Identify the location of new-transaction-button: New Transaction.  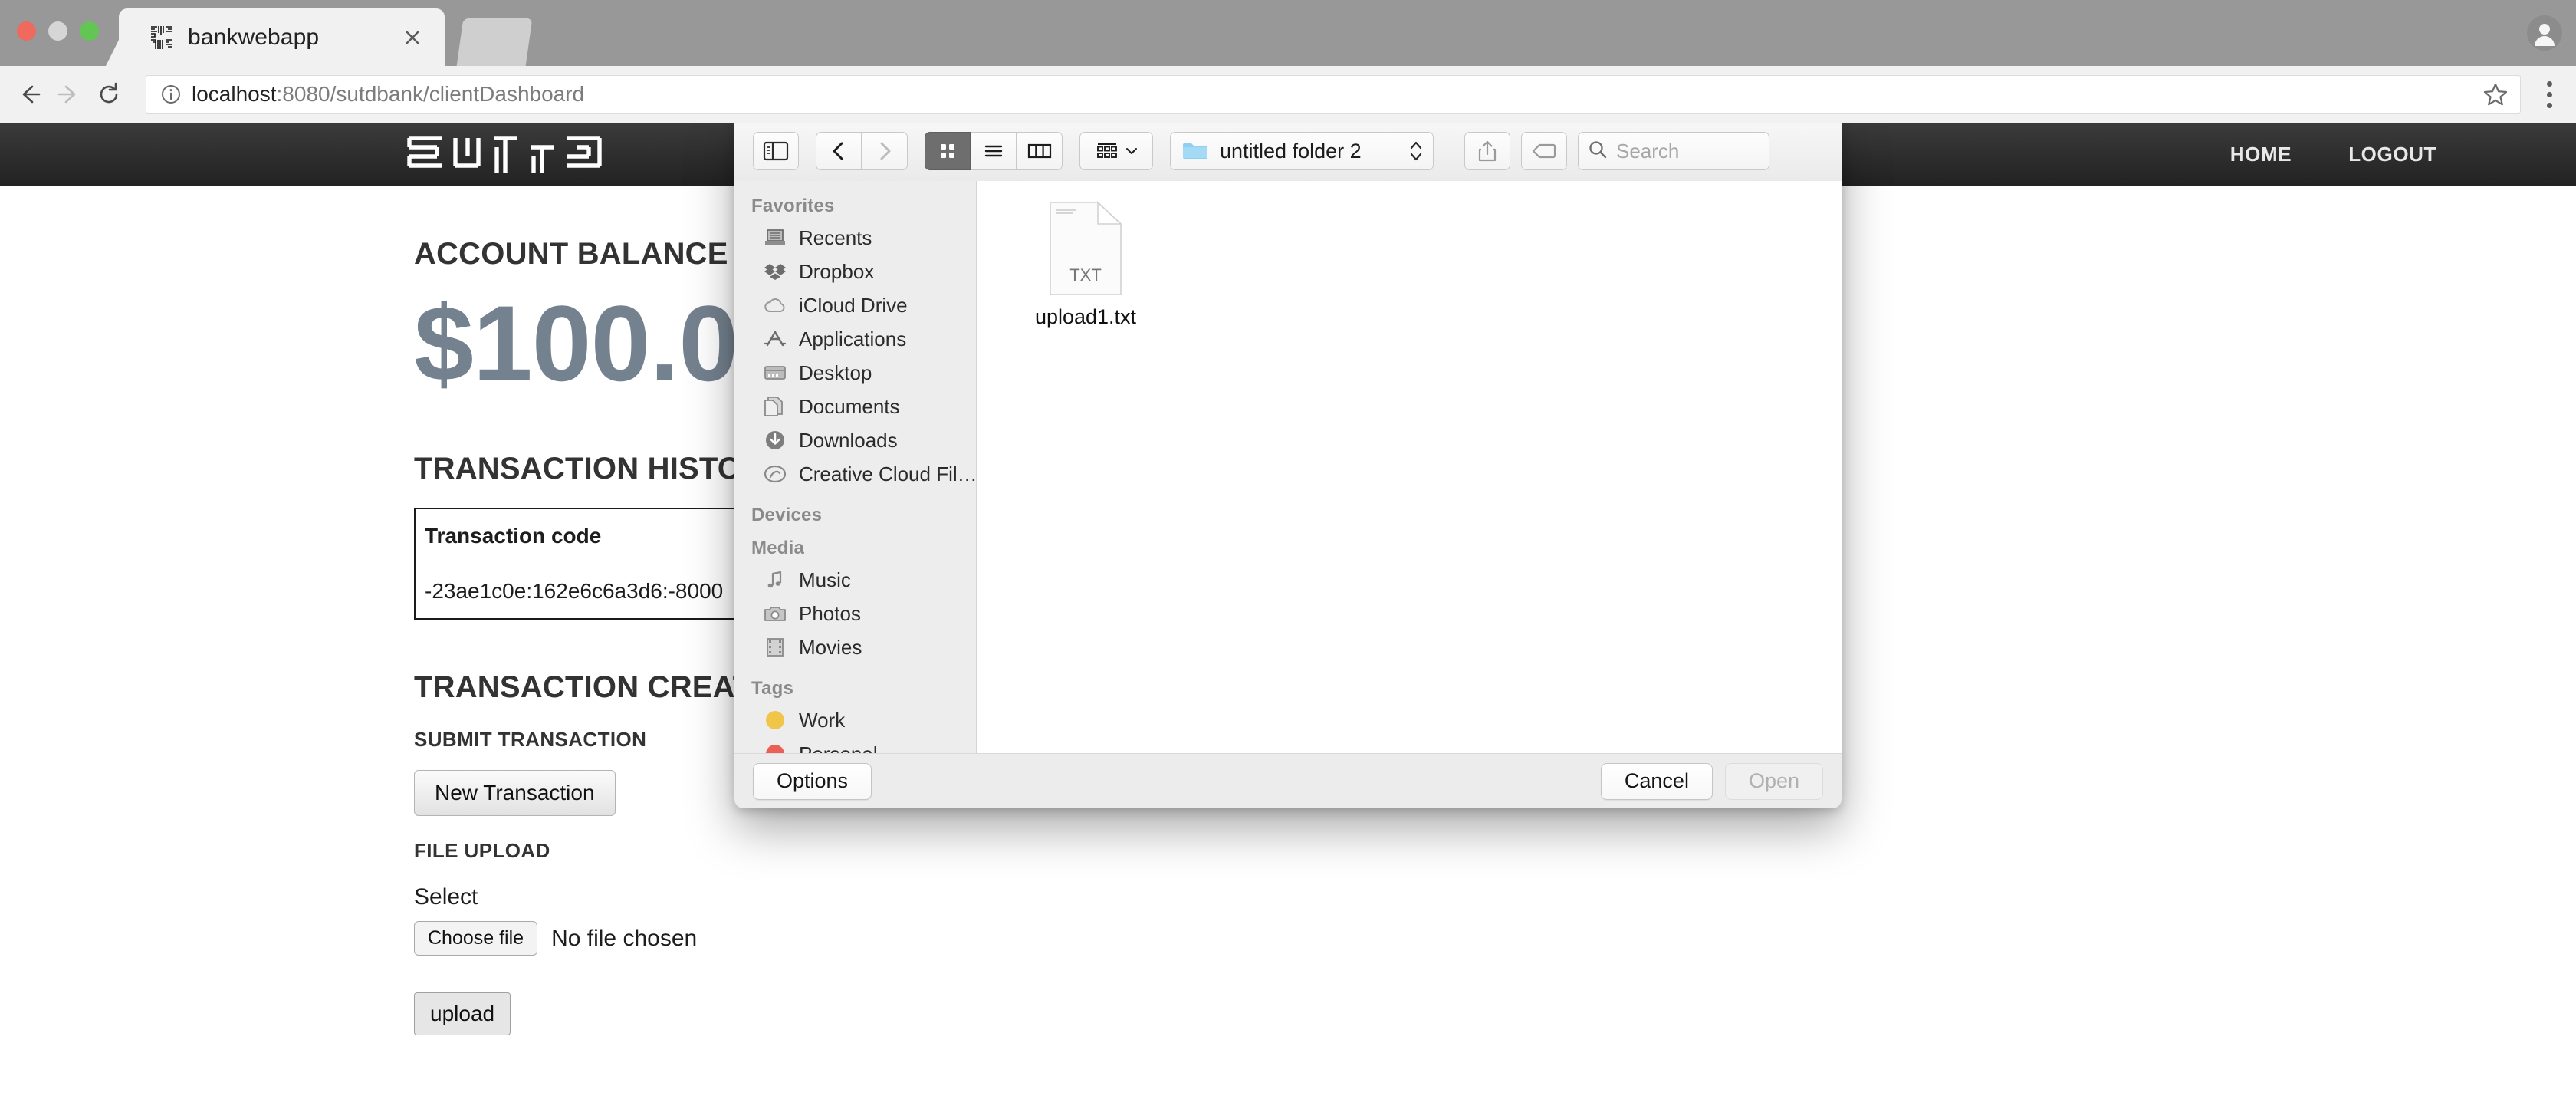
(515, 794).